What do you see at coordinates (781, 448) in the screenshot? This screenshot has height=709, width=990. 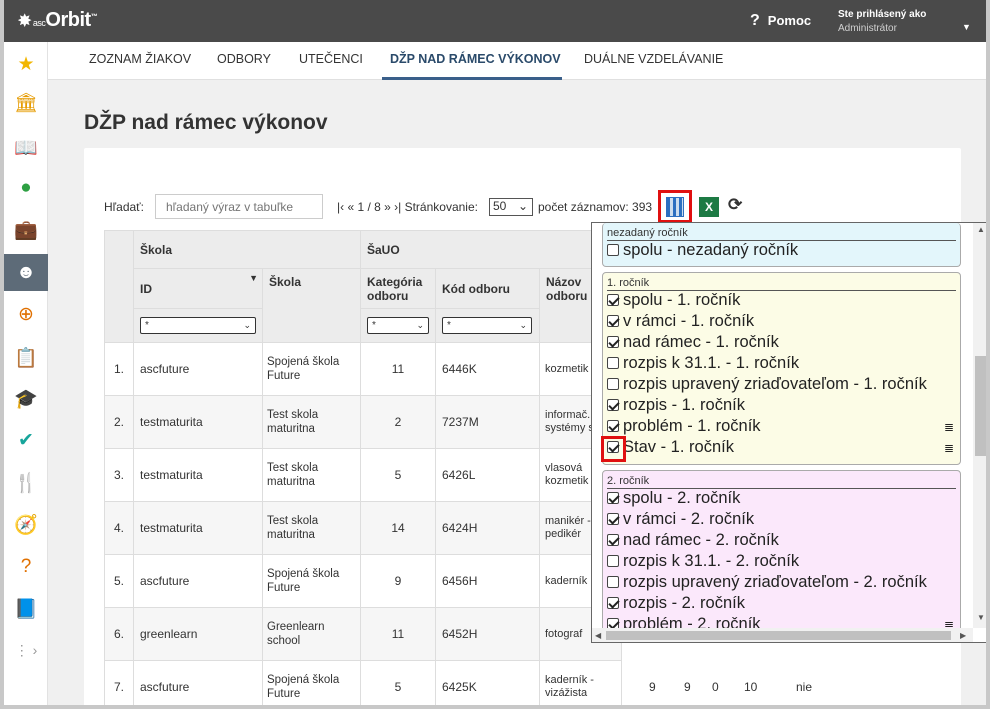 I see `column-option: Stav - 1. ročník ≣` at bounding box center [781, 448].